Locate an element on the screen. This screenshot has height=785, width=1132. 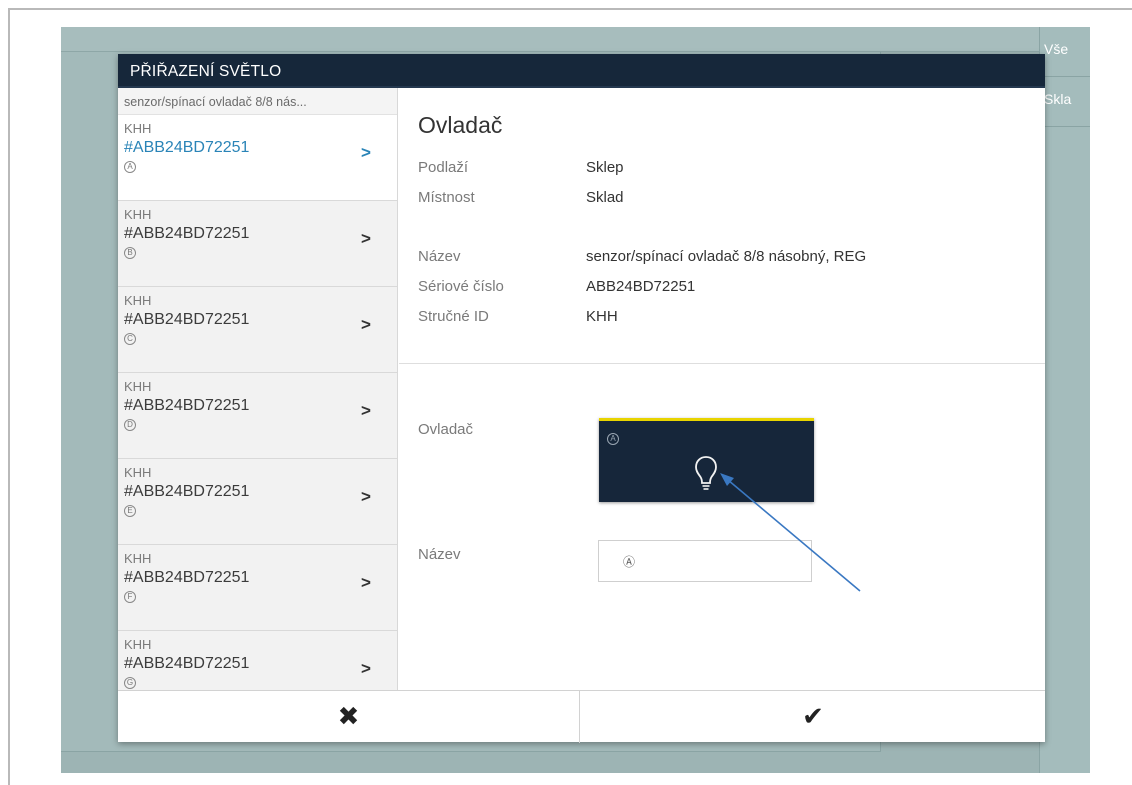
short-id-label: Stručné ID is located at coordinates (453, 316).